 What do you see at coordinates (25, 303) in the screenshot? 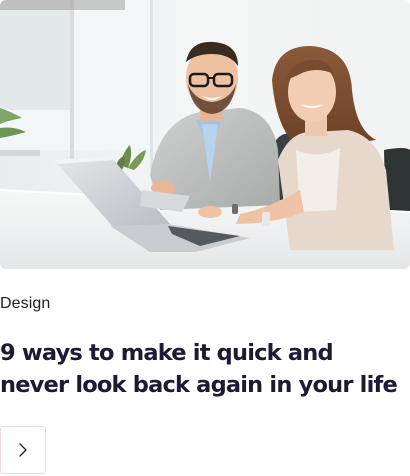
I see `article-category: Design` at bounding box center [25, 303].